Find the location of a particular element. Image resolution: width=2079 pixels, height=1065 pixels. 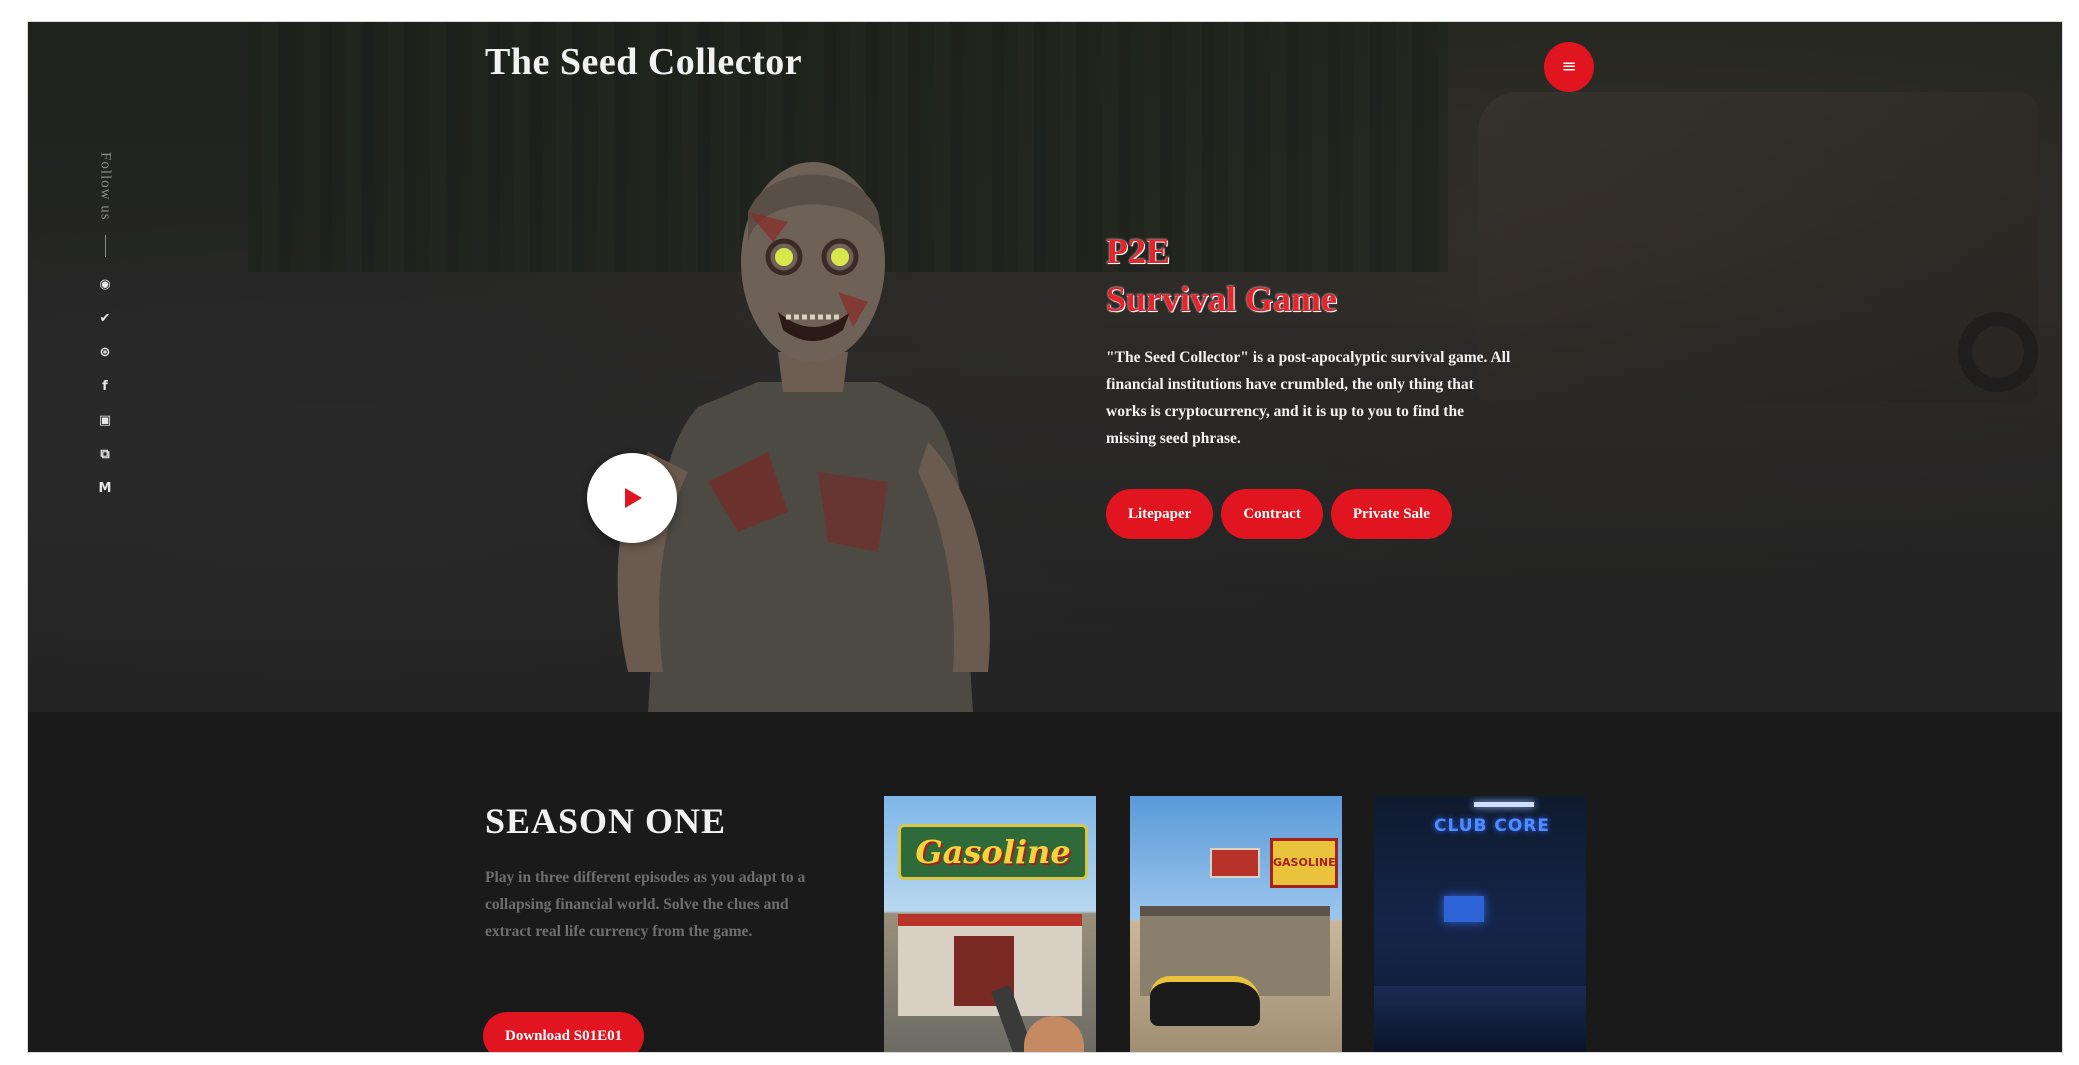

episode-1-thumbnail: Gasoline is located at coordinates (990, 924).